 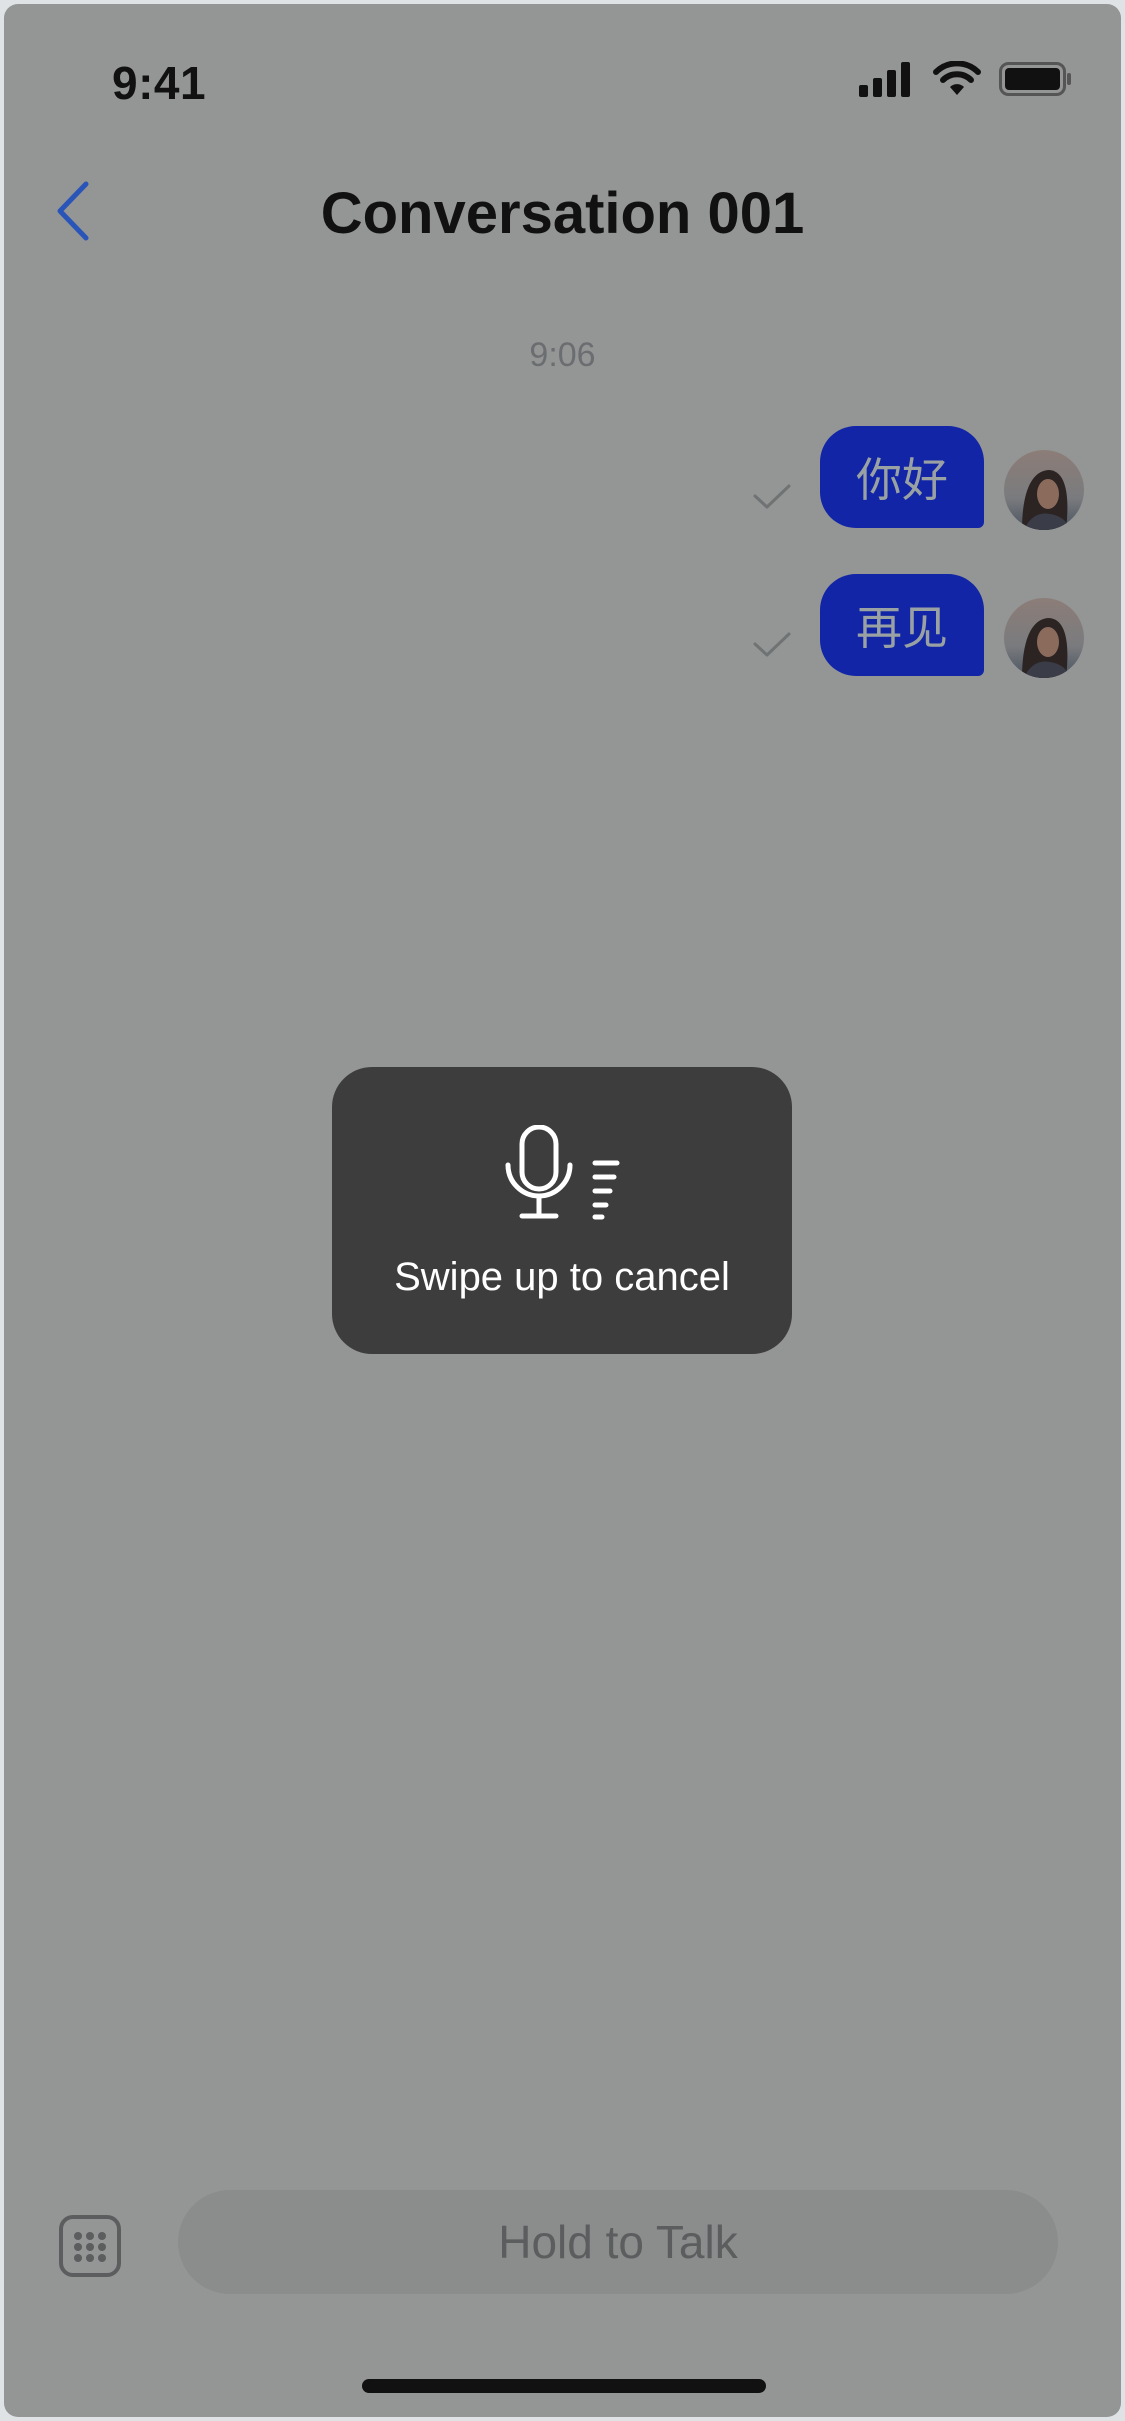 I want to click on signal-icon, so click(x=884, y=79).